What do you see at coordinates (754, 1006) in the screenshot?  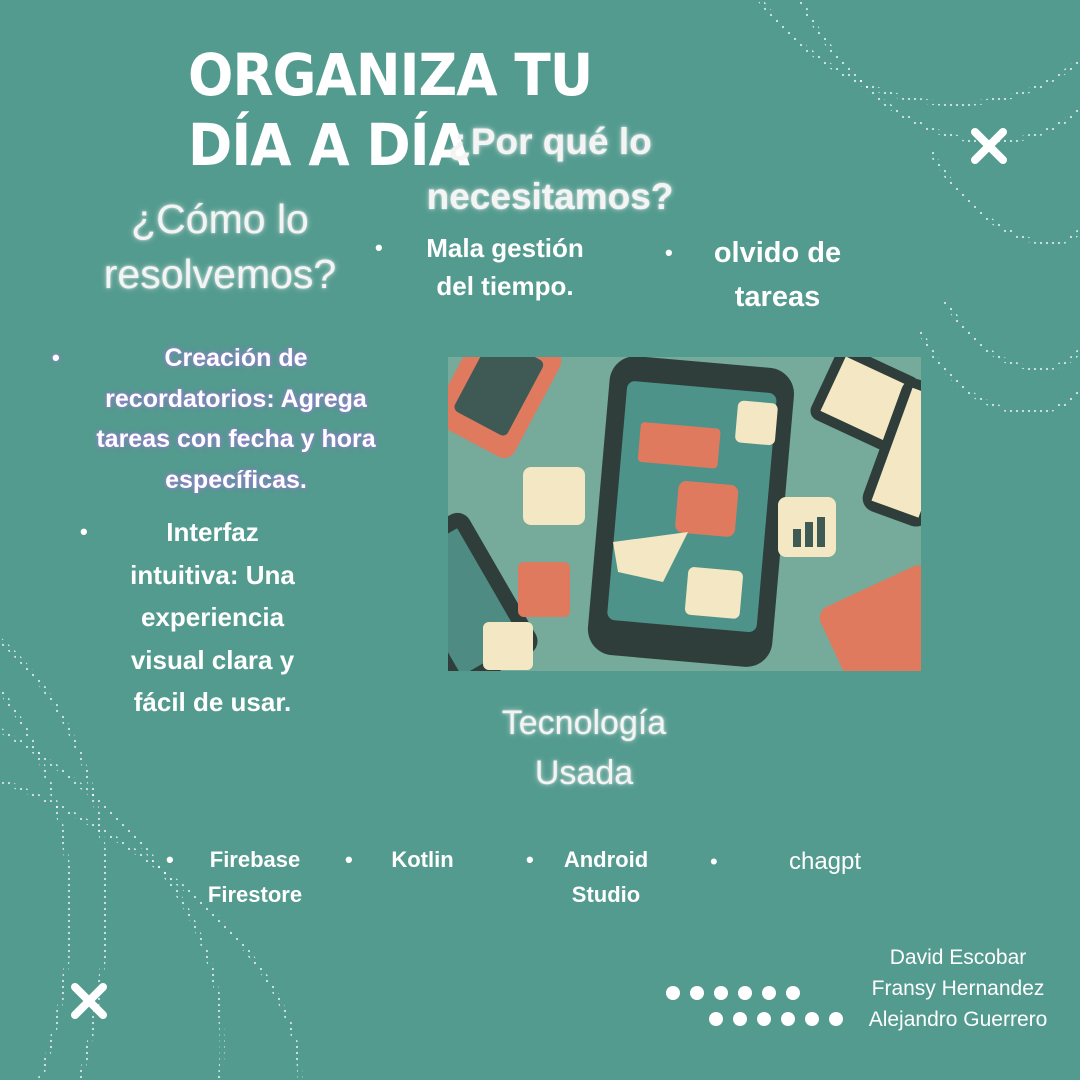 I see `dots-decoration` at bounding box center [754, 1006].